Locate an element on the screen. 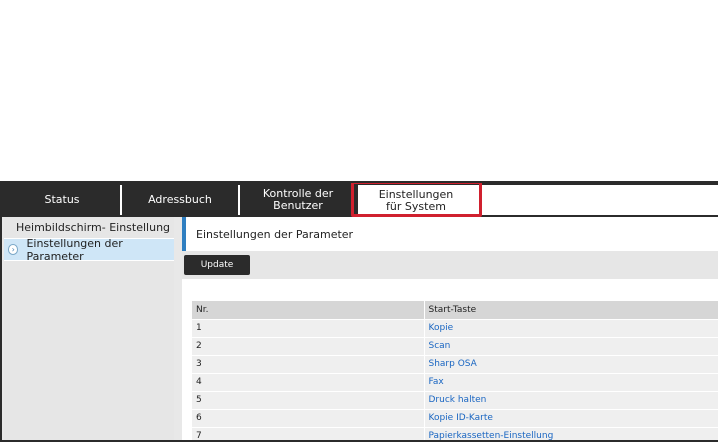 The width and height of the screenshot is (718, 442). table-header-row: Nr. Start-Taste is located at coordinates (455, 310).